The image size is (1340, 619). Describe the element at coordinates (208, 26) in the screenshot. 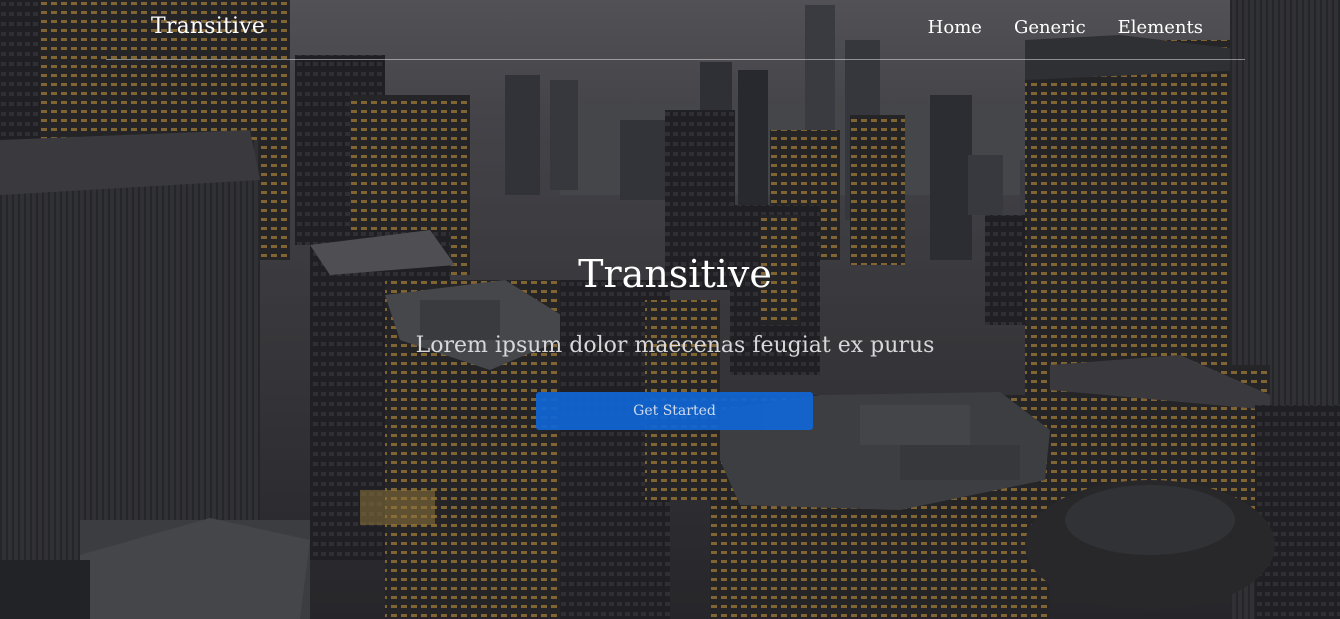

I see `site-logo: Transitive` at that location.